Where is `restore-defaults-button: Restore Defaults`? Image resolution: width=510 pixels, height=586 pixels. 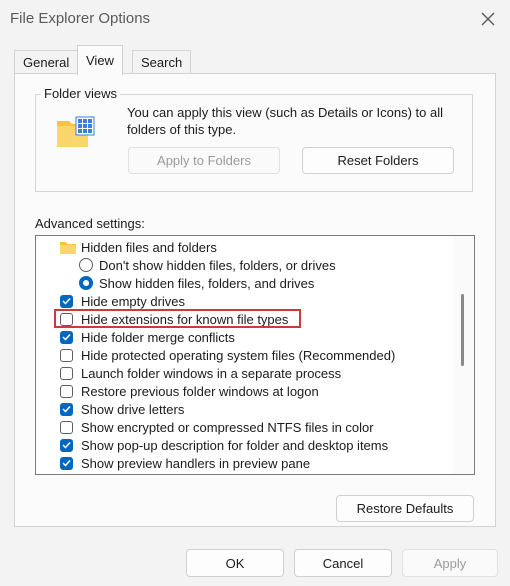 restore-defaults-button: Restore Defaults is located at coordinates (405, 508).